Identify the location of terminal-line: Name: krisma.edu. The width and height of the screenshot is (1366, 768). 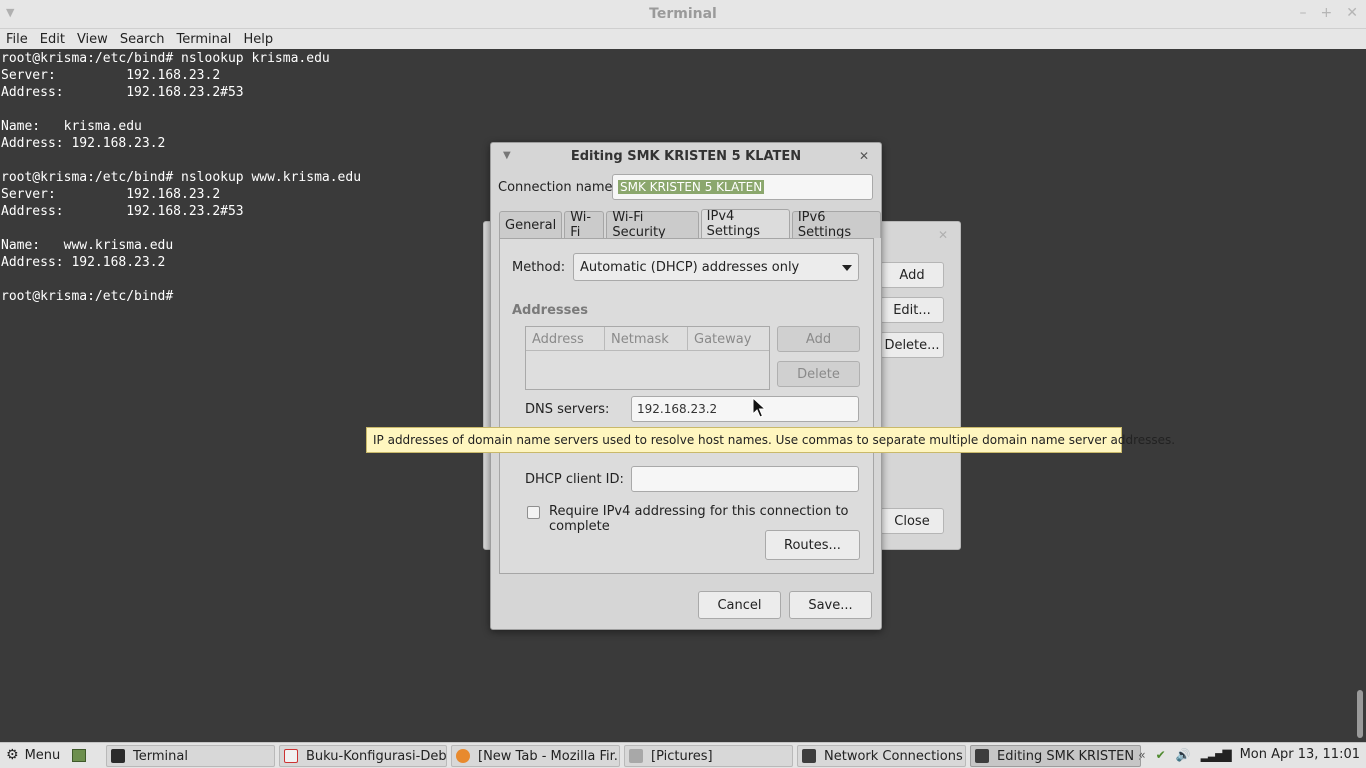
(71, 126).